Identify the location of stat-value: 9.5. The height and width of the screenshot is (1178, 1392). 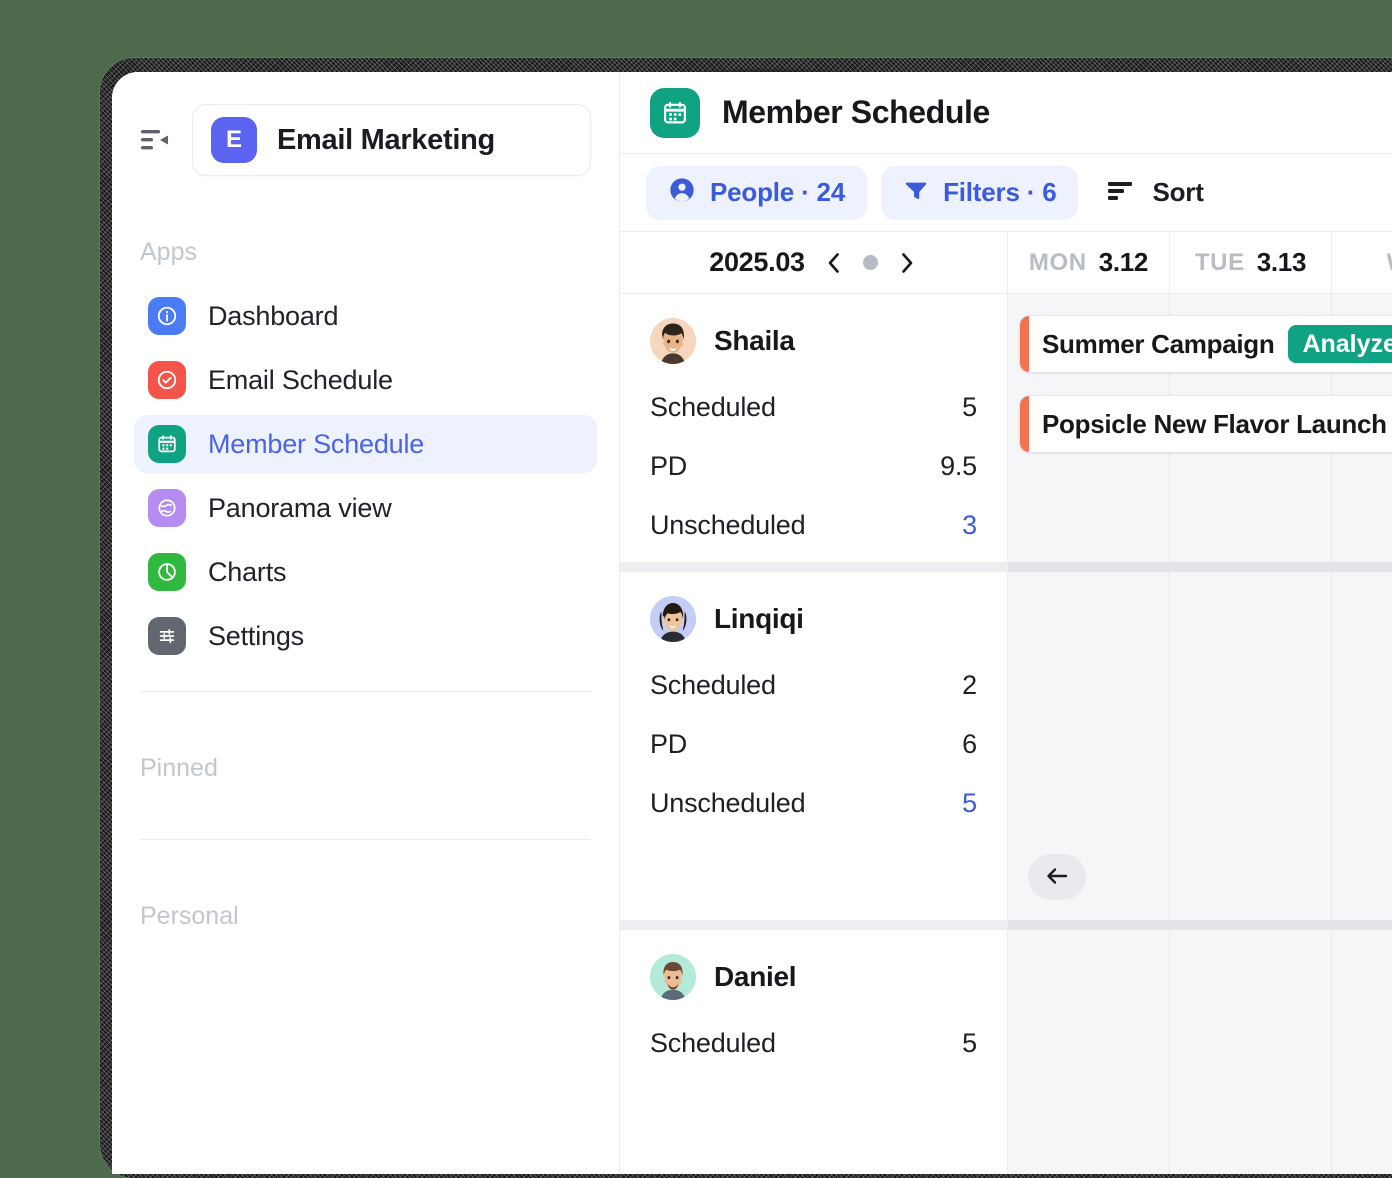
(958, 466).